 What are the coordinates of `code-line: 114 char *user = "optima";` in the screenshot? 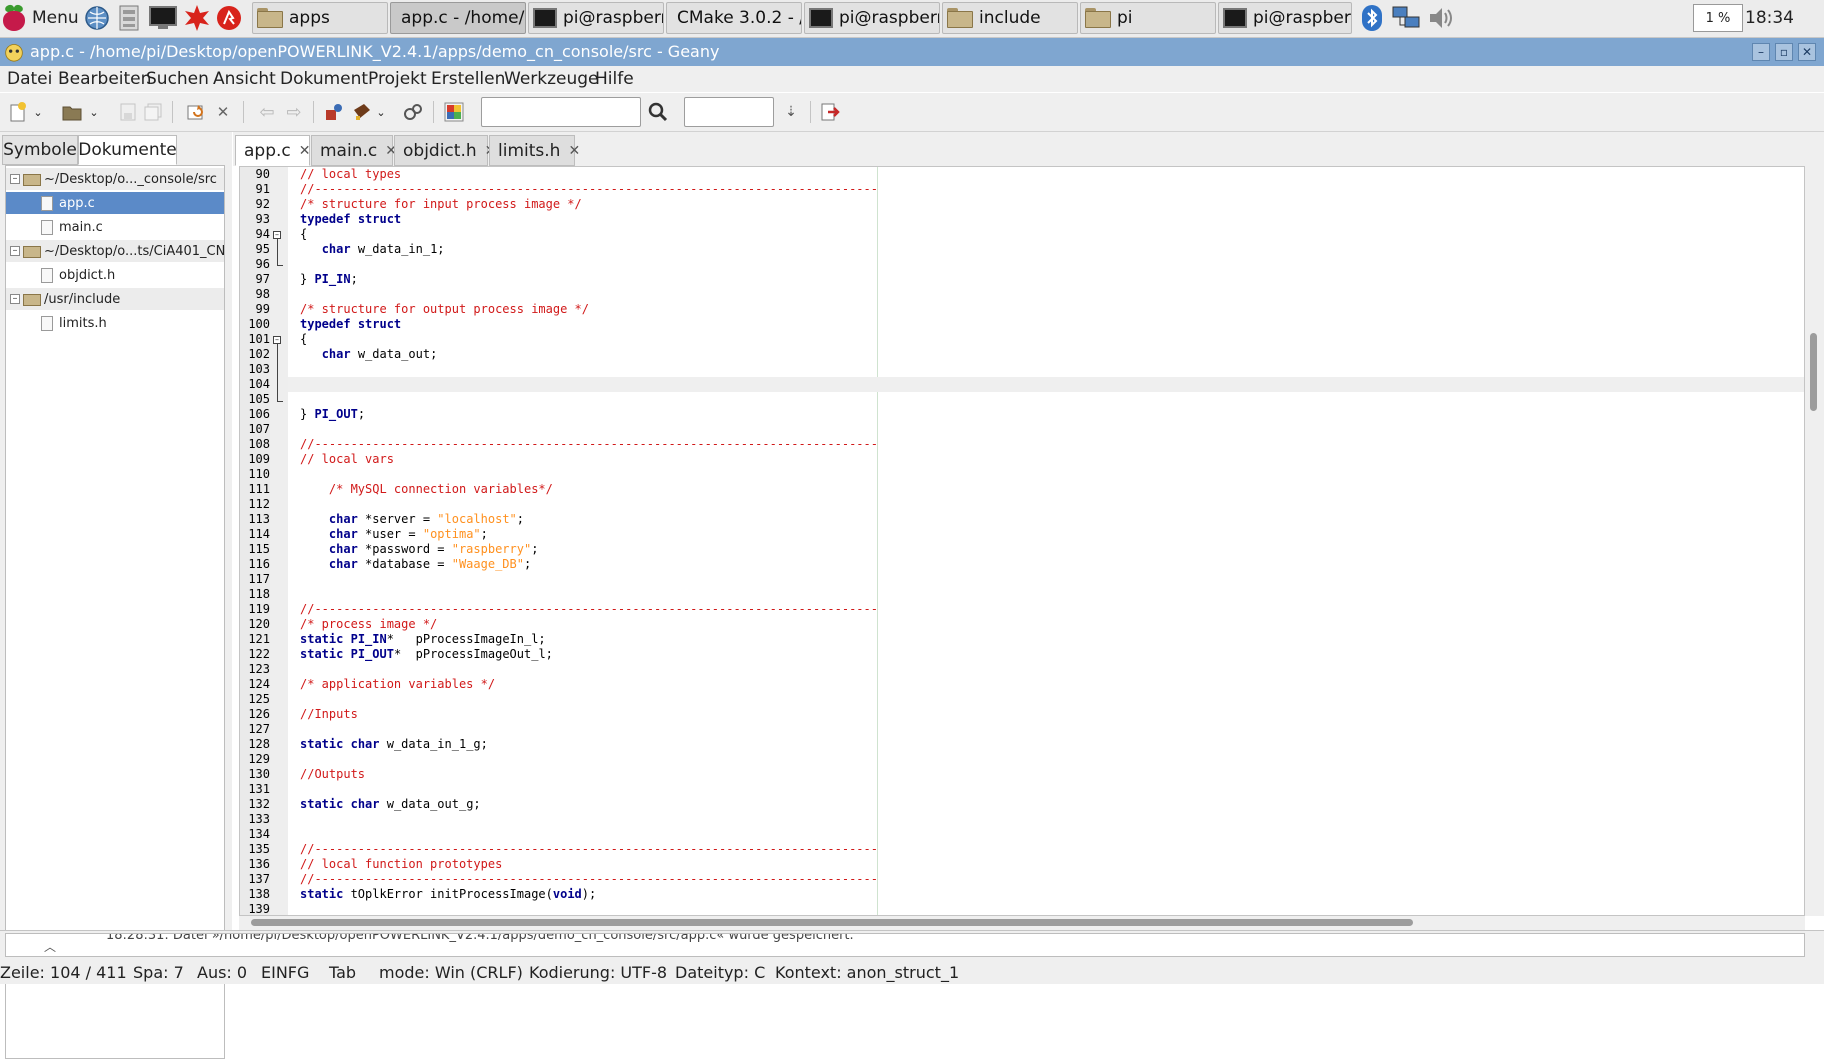 It's located at (1010, 534).